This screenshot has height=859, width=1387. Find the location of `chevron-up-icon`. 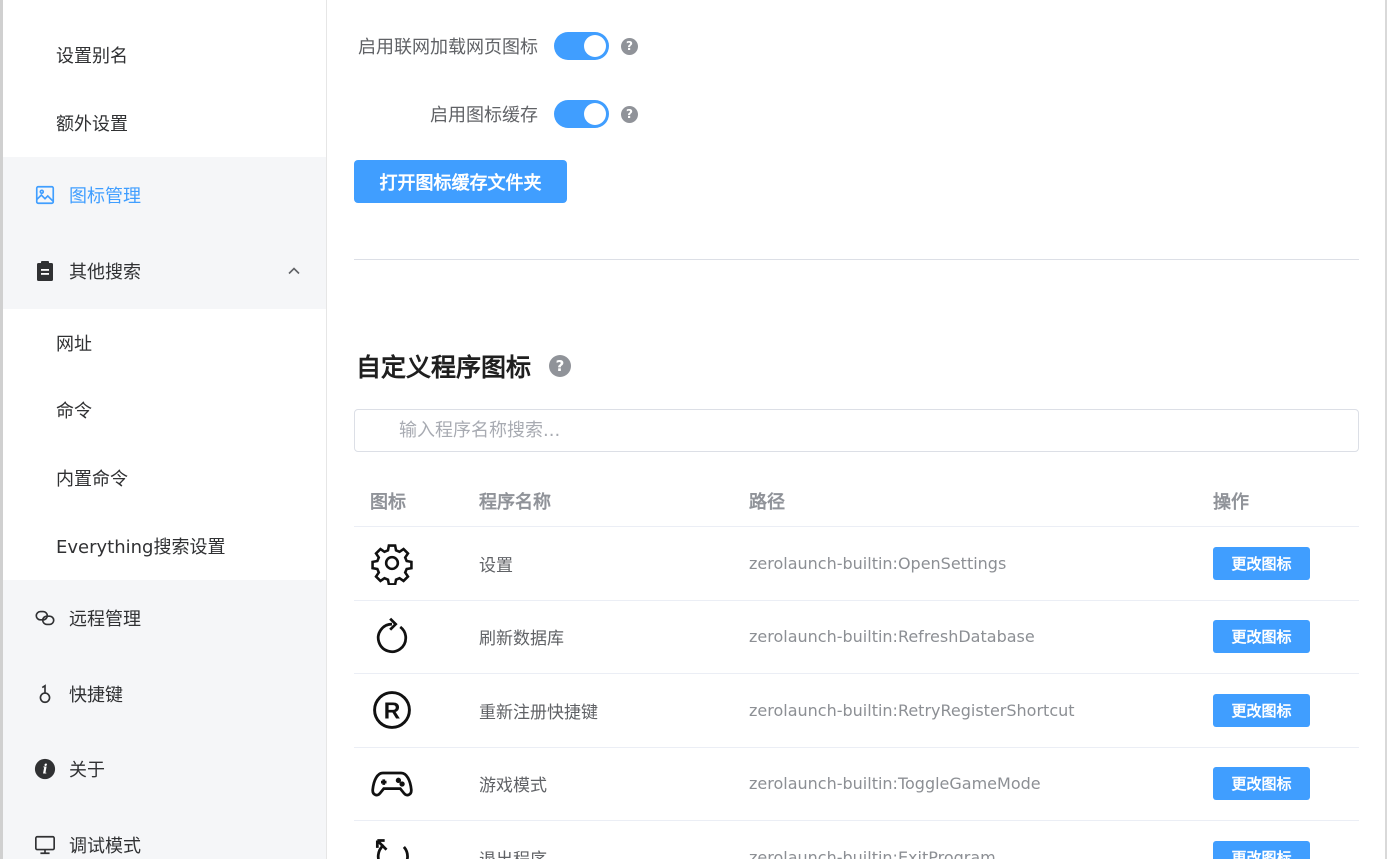

chevron-up-icon is located at coordinates (294, 271).